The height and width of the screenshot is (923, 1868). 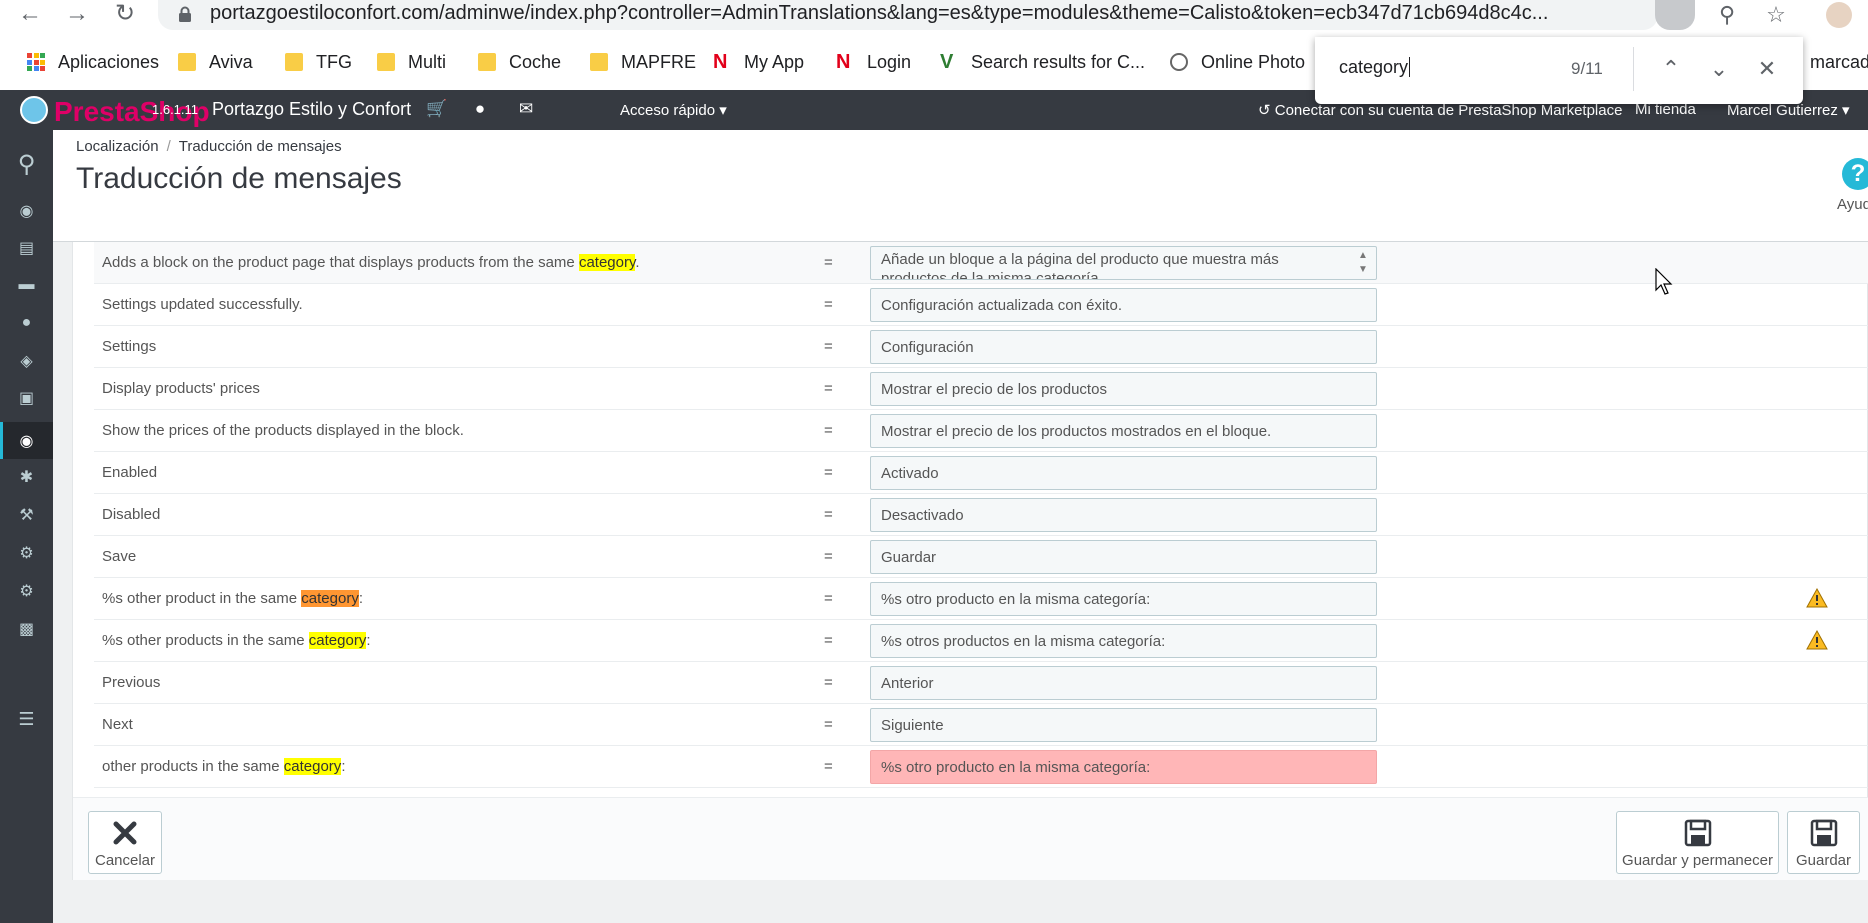 What do you see at coordinates (1123, 725) in the screenshot?
I see `translation-input: Siguiente` at bounding box center [1123, 725].